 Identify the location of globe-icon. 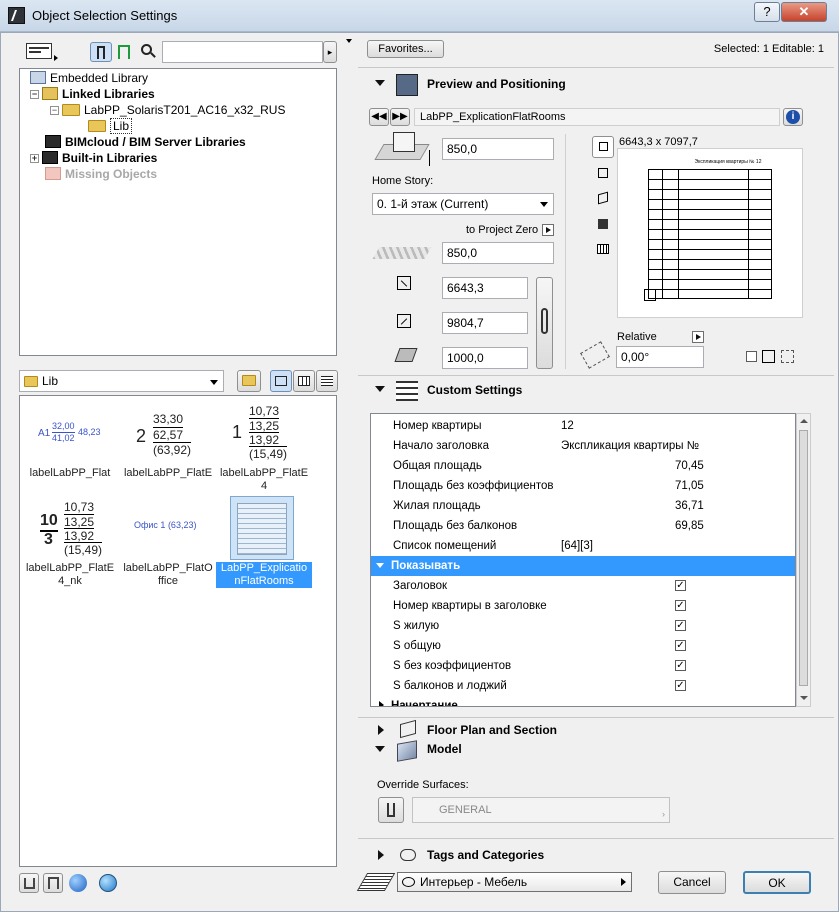
(78, 883).